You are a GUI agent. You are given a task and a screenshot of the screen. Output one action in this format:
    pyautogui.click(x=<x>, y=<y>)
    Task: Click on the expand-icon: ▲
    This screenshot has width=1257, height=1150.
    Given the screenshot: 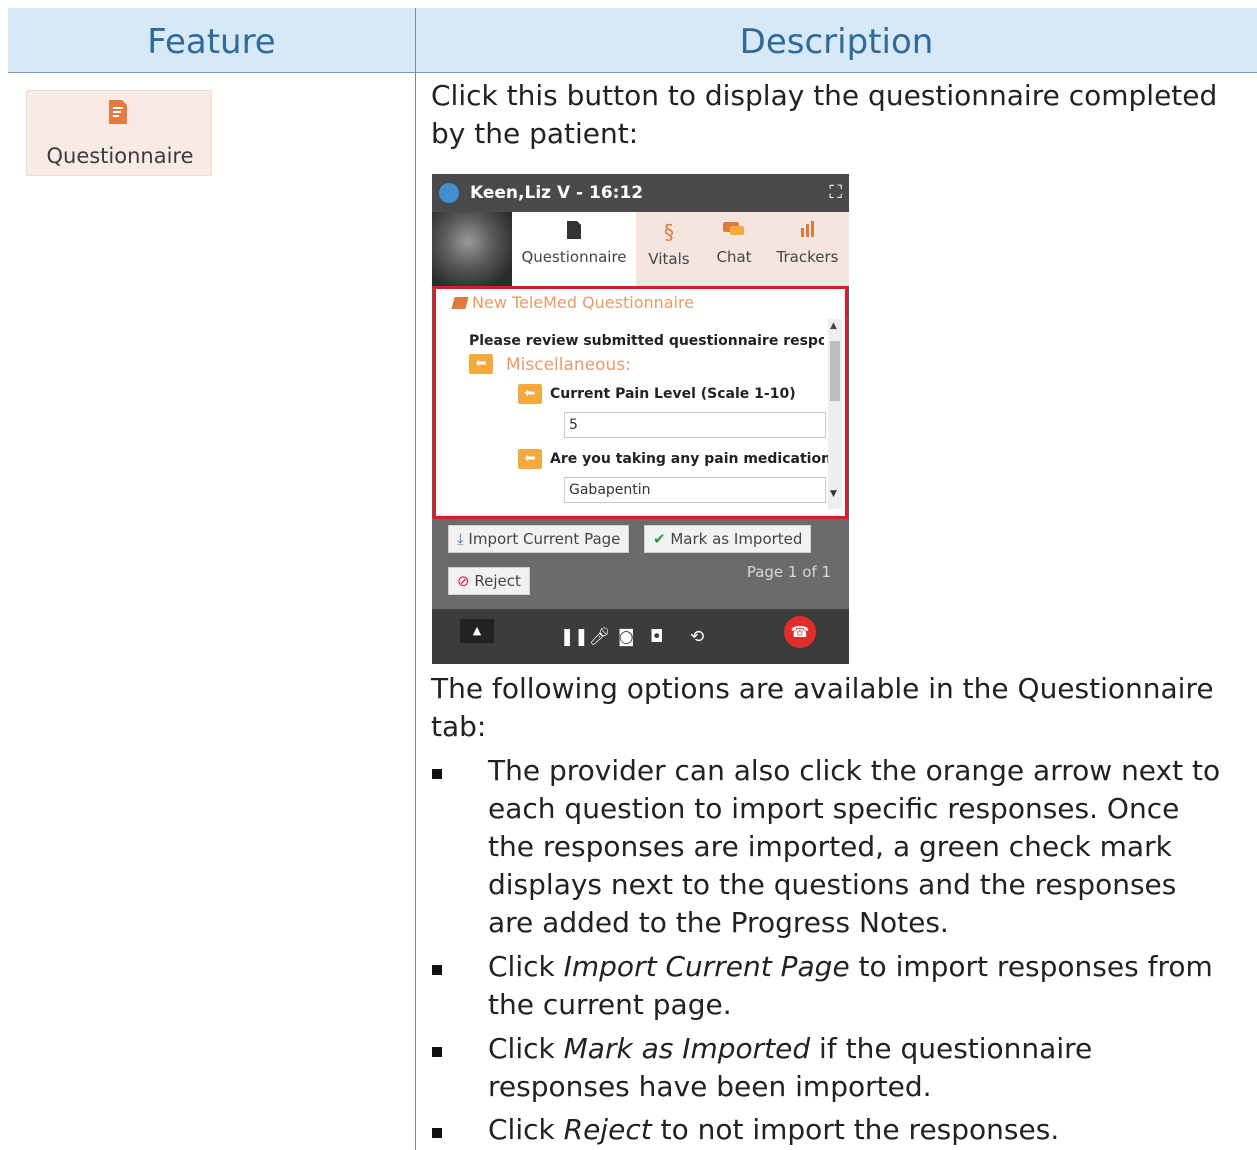 What is the action you would take?
    pyautogui.click(x=477, y=631)
    